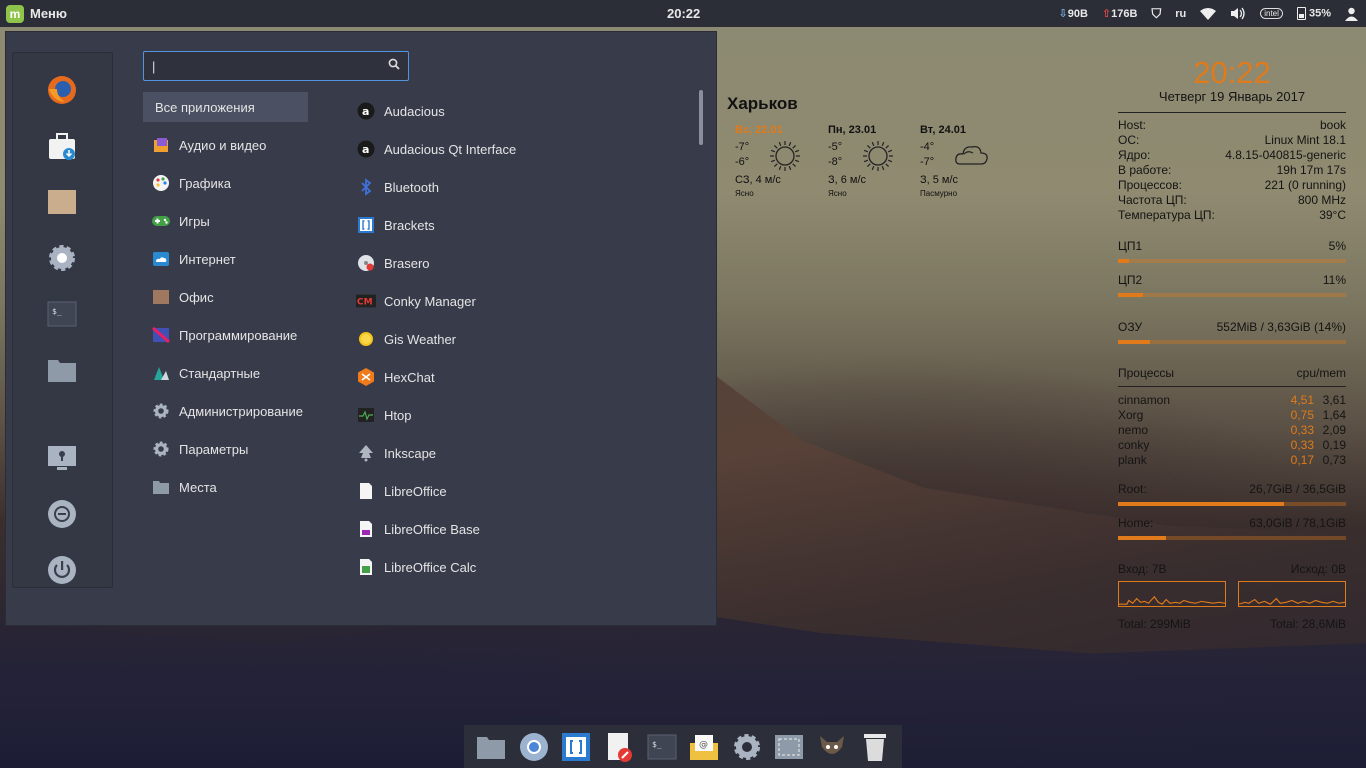 This screenshot has width=1366, height=768. I want to click on ram-value: 552MiB / 3,63GiB (14%), so click(1281, 327).